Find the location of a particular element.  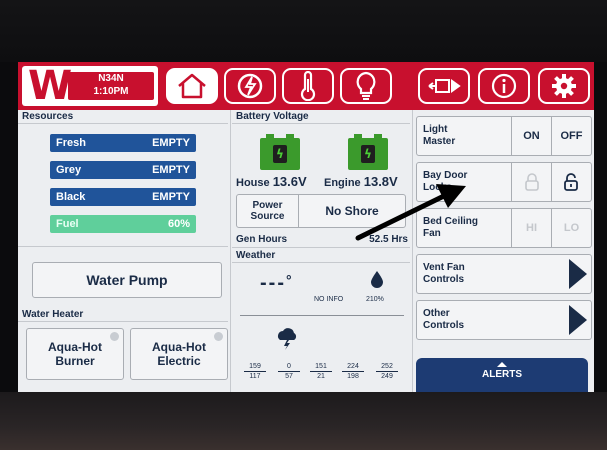

annotation-arrow-icon is located at coordinates (410, 212).